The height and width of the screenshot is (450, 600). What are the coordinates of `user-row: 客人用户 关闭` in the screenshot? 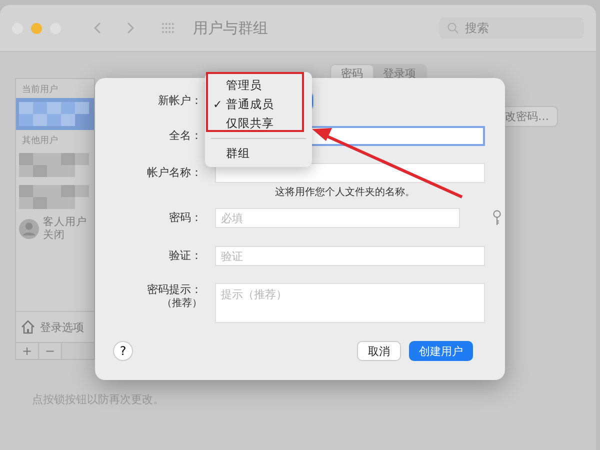 It's located at (55, 229).